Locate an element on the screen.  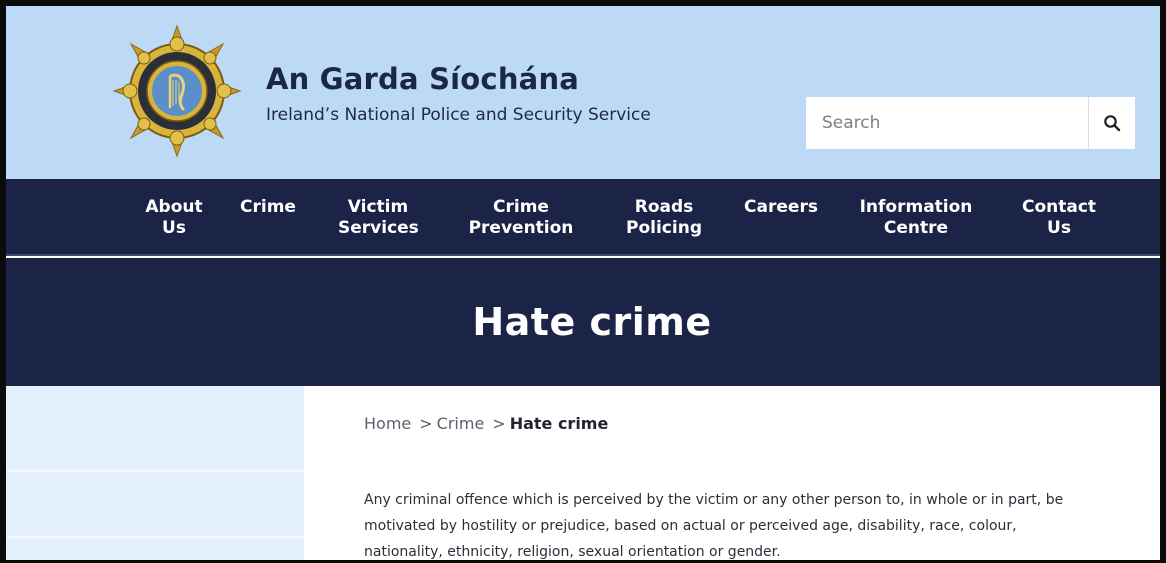
nav-item-victim-services: Victim Services is located at coordinates (378, 218).